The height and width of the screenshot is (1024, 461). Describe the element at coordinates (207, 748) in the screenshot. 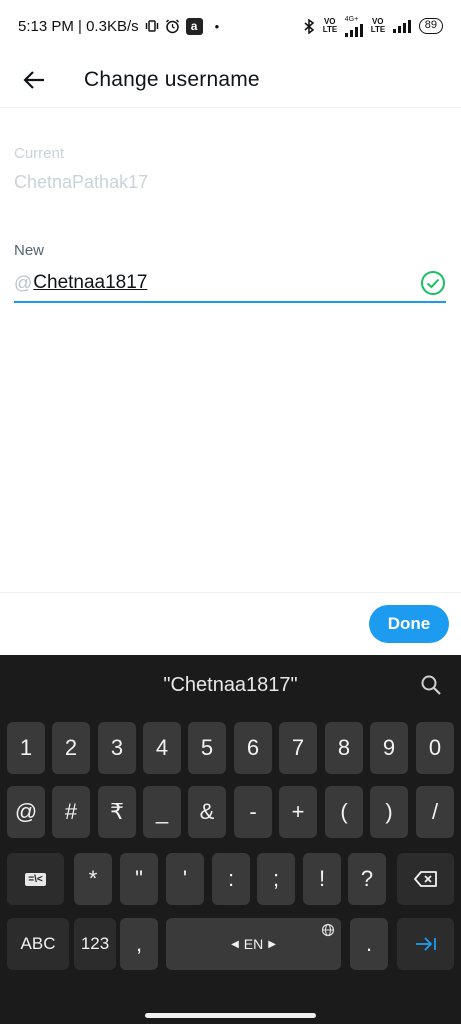

I see `key-5: 5` at that location.